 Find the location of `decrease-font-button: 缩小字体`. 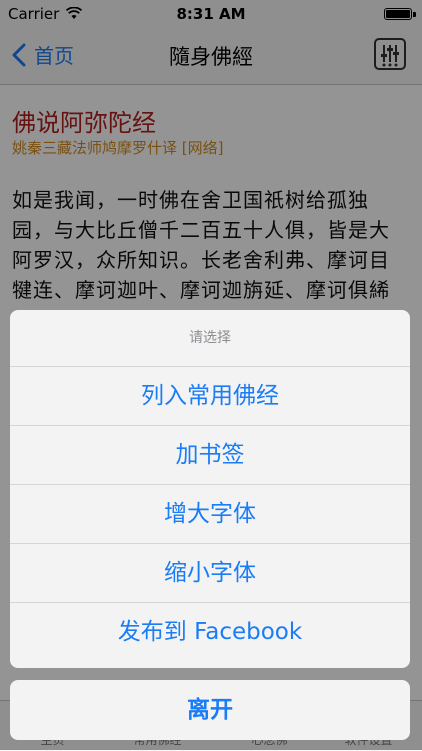

decrease-font-button: 缩小字体 is located at coordinates (210, 573).